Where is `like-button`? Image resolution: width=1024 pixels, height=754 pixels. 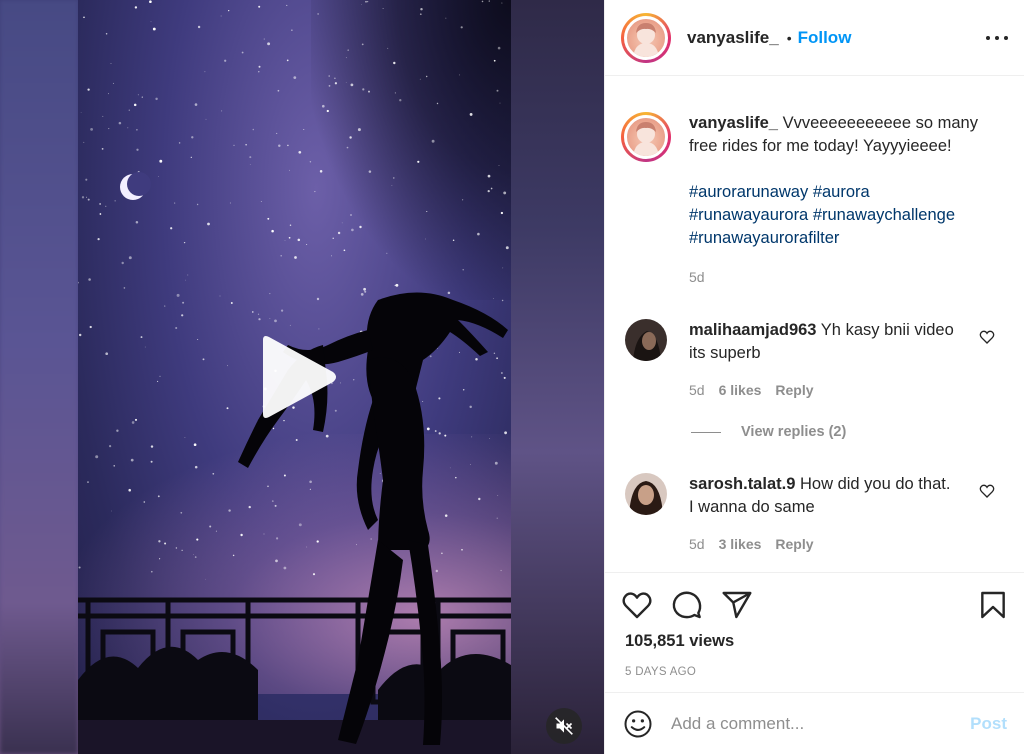
like-button is located at coordinates (637, 605).